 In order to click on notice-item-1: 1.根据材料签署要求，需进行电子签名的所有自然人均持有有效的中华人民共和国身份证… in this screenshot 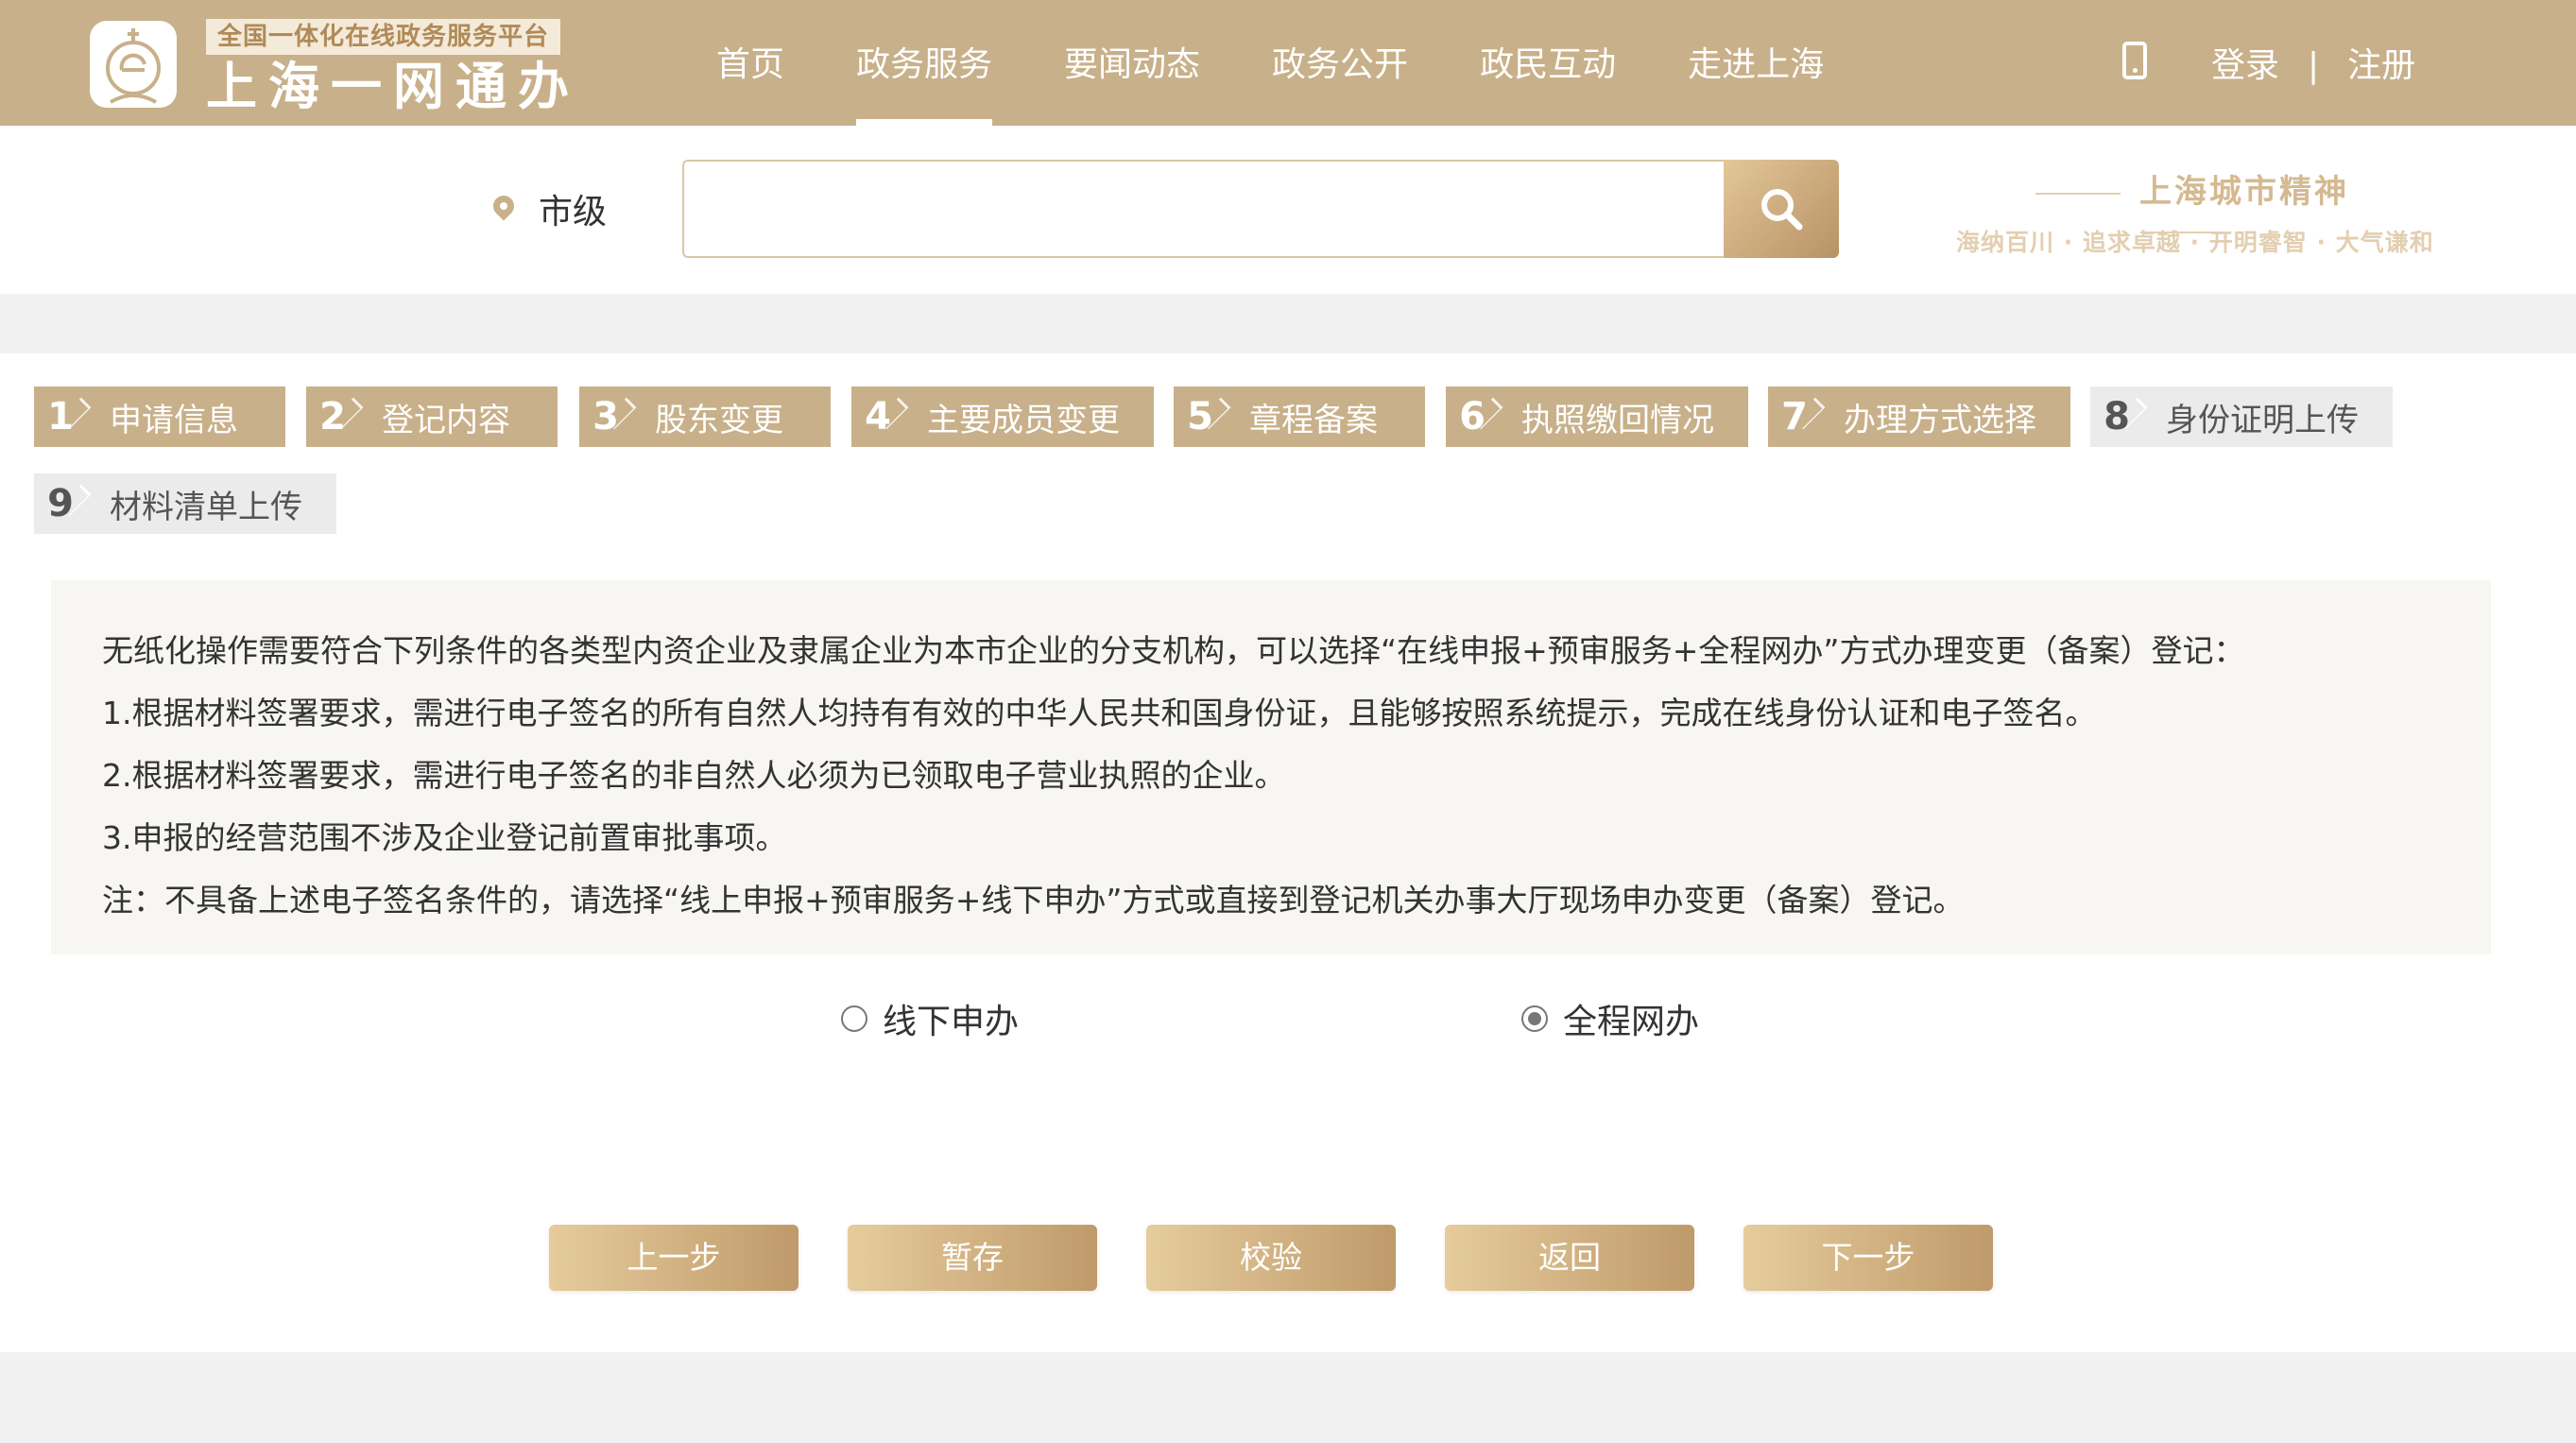, I will do `click(1099, 713)`.